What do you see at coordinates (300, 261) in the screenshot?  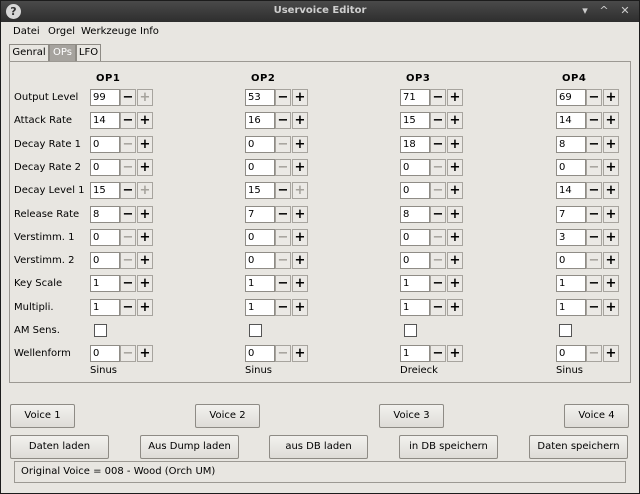 I see `op2-param-7-increment-button: +` at bounding box center [300, 261].